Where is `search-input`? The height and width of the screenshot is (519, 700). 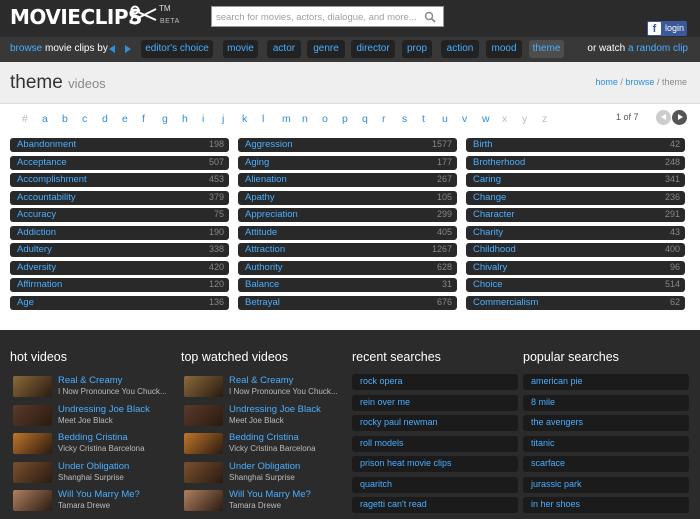
search-input is located at coordinates (318, 17).